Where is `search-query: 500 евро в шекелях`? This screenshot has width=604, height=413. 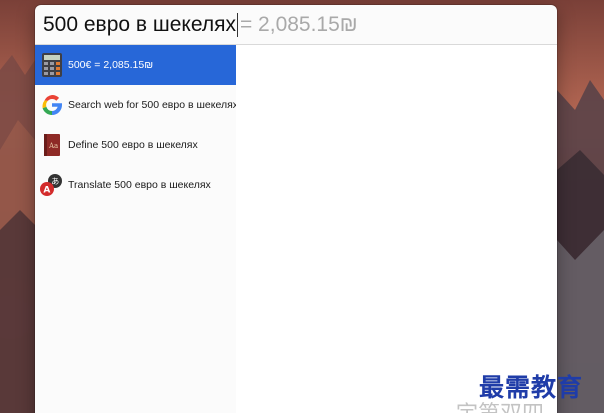
search-query: 500 евро в шекелях is located at coordinates (139, 25).